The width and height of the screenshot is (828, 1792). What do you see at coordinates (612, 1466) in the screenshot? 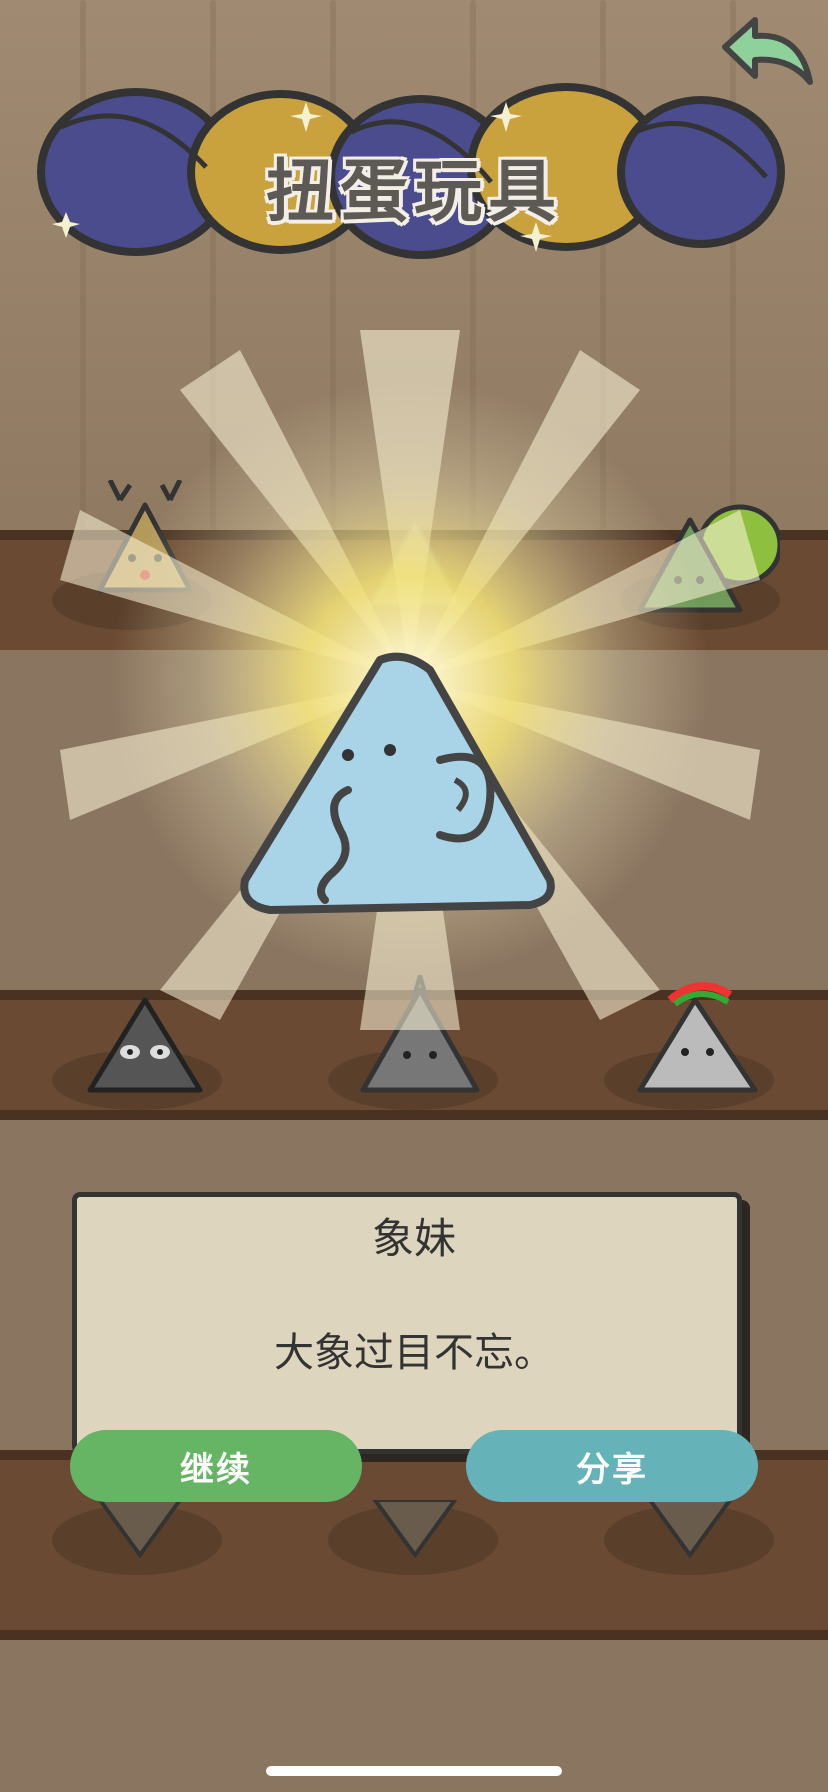
I see `share-button: 分享` at bounding box center [612, 1466].